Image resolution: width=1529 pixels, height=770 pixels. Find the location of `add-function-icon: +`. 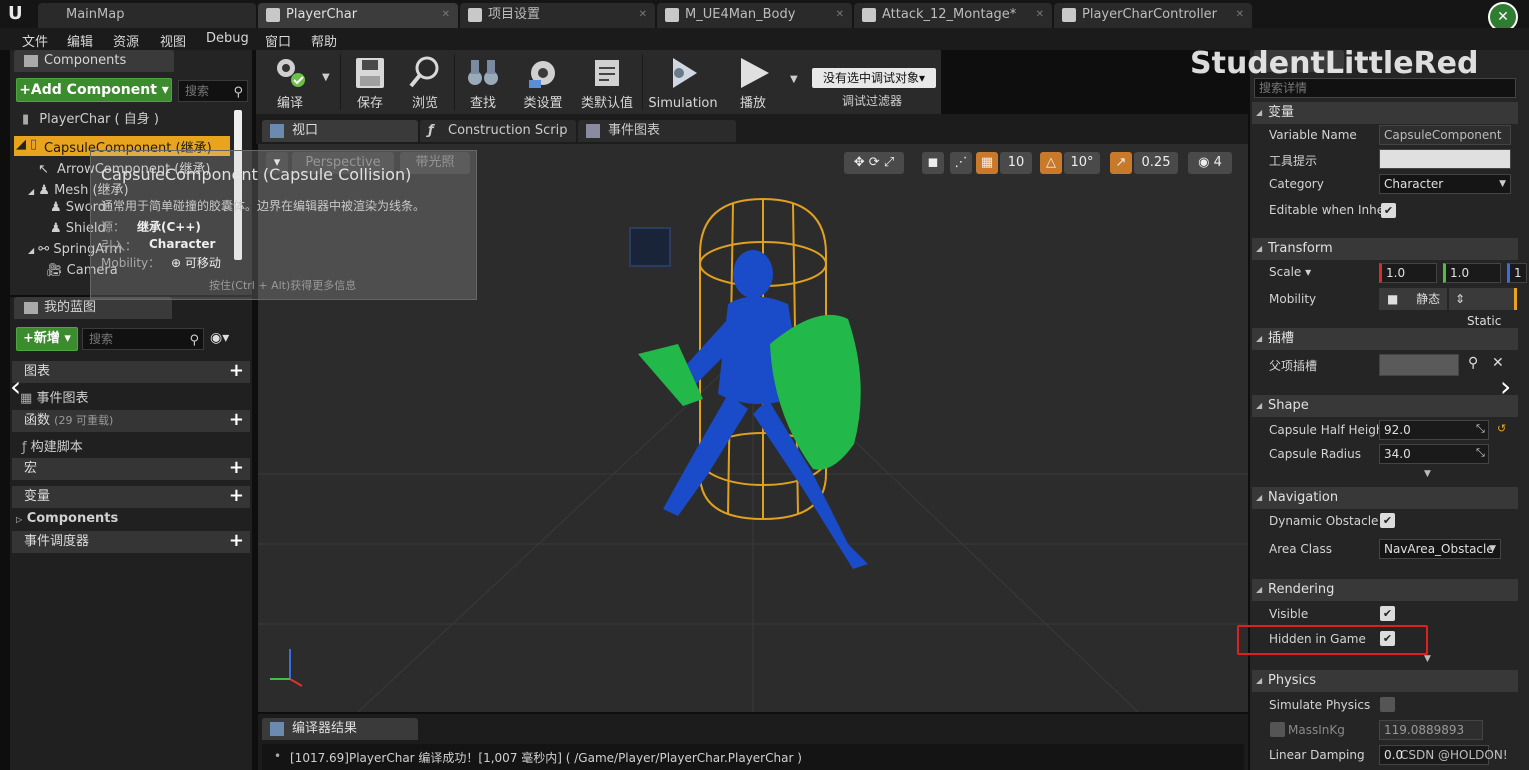

add-function-icon: + is located at coordinates (236, 420).